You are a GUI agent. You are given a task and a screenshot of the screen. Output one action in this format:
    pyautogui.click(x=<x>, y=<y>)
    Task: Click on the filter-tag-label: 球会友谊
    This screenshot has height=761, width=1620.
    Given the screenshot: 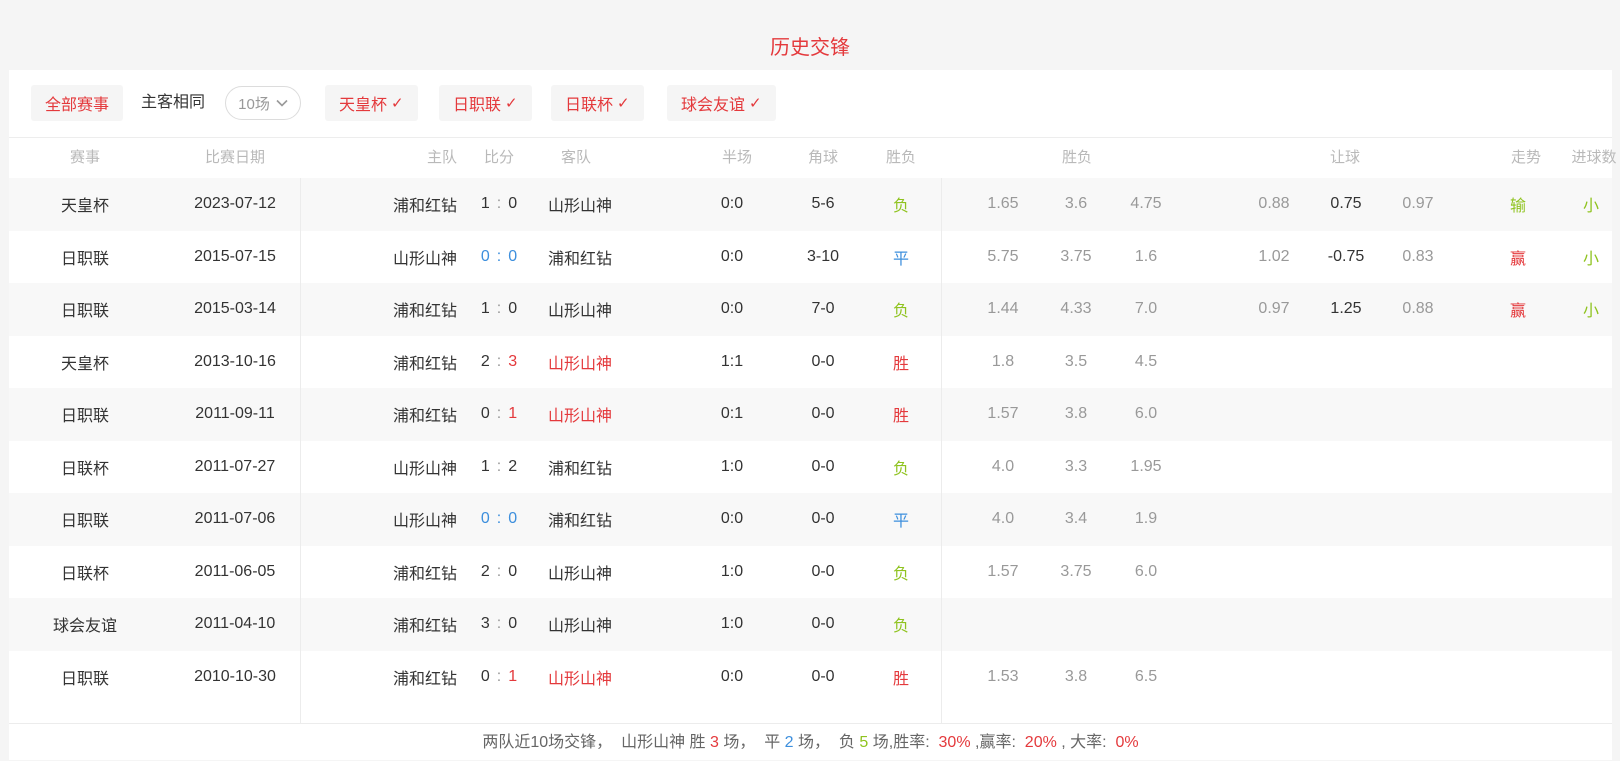 What is the action you would take?
    pyautogui.click(x=713, y=105)
    